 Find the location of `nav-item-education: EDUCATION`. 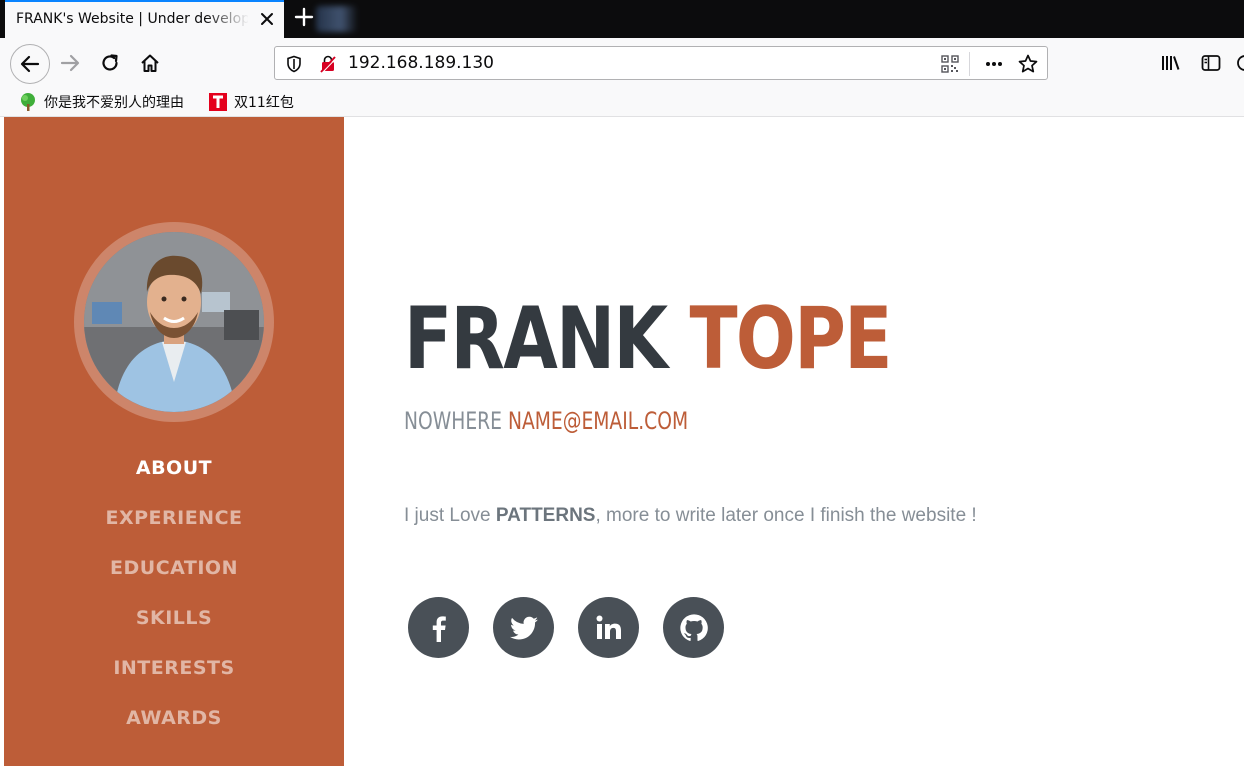

nav-item-education: EDUCATION is located at coordinates (174, 575).